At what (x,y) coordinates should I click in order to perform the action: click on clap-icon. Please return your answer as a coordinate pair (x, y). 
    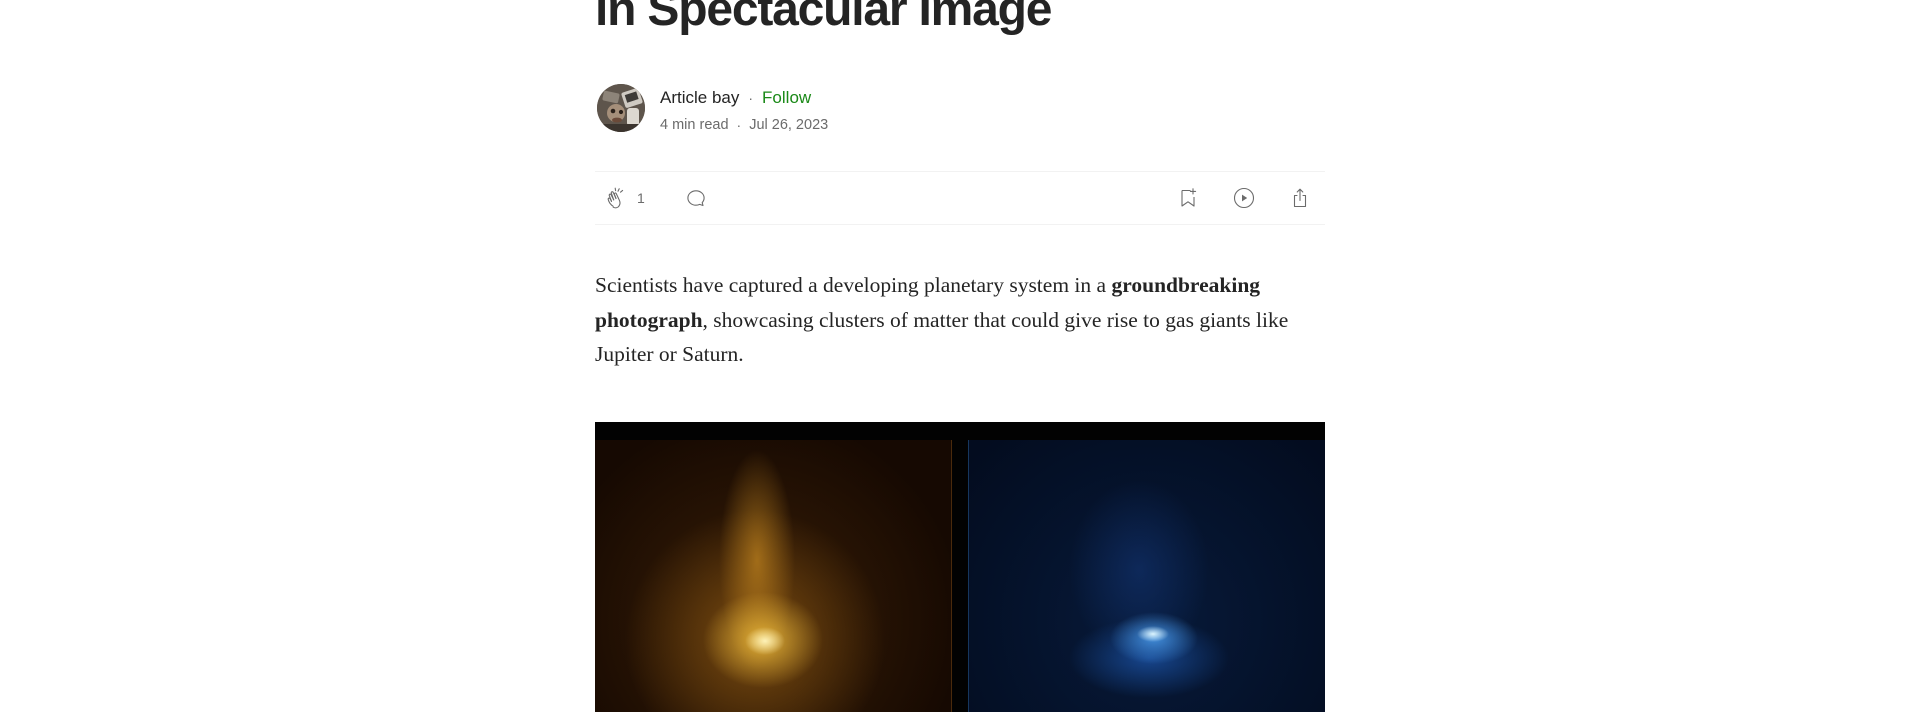
    Looking at the image, I should click on (615, 198).